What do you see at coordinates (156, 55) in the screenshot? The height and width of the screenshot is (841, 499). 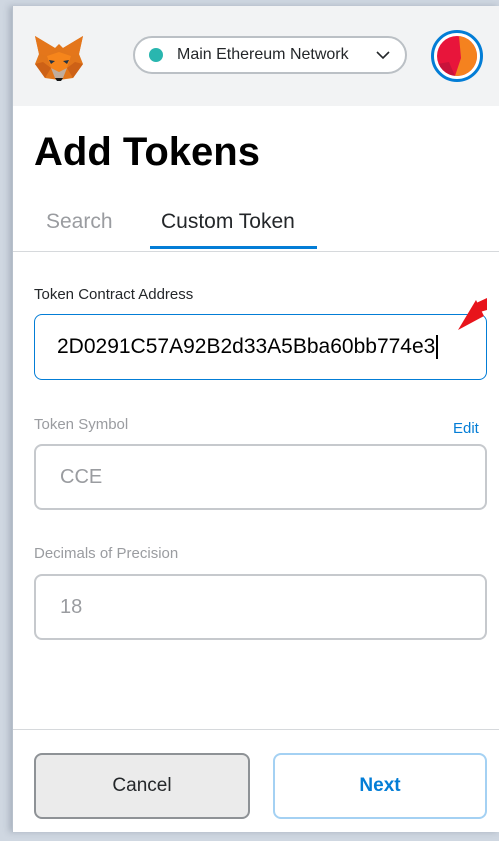 I see `network-status-dot` at bounding box center [156, 55].